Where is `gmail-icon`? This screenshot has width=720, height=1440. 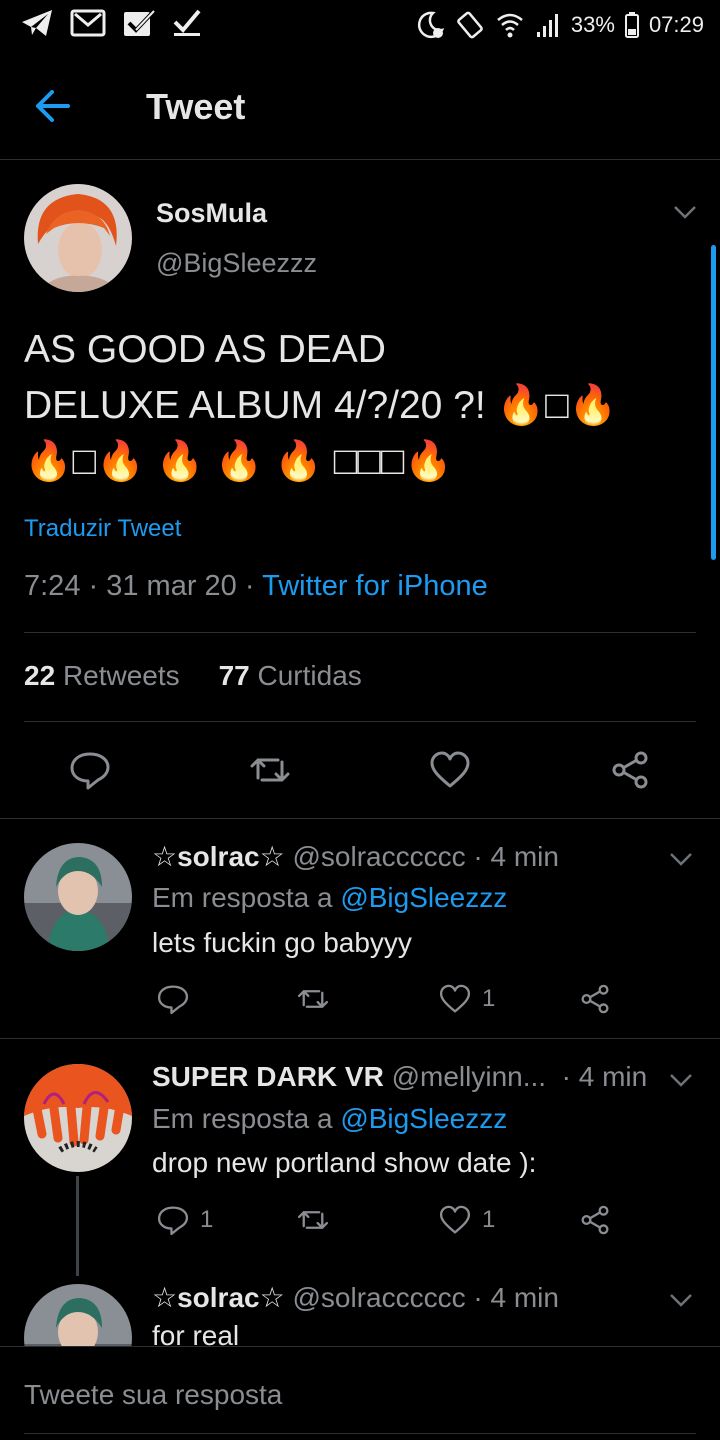
gmail-icon is located at coordinates (88, 23).